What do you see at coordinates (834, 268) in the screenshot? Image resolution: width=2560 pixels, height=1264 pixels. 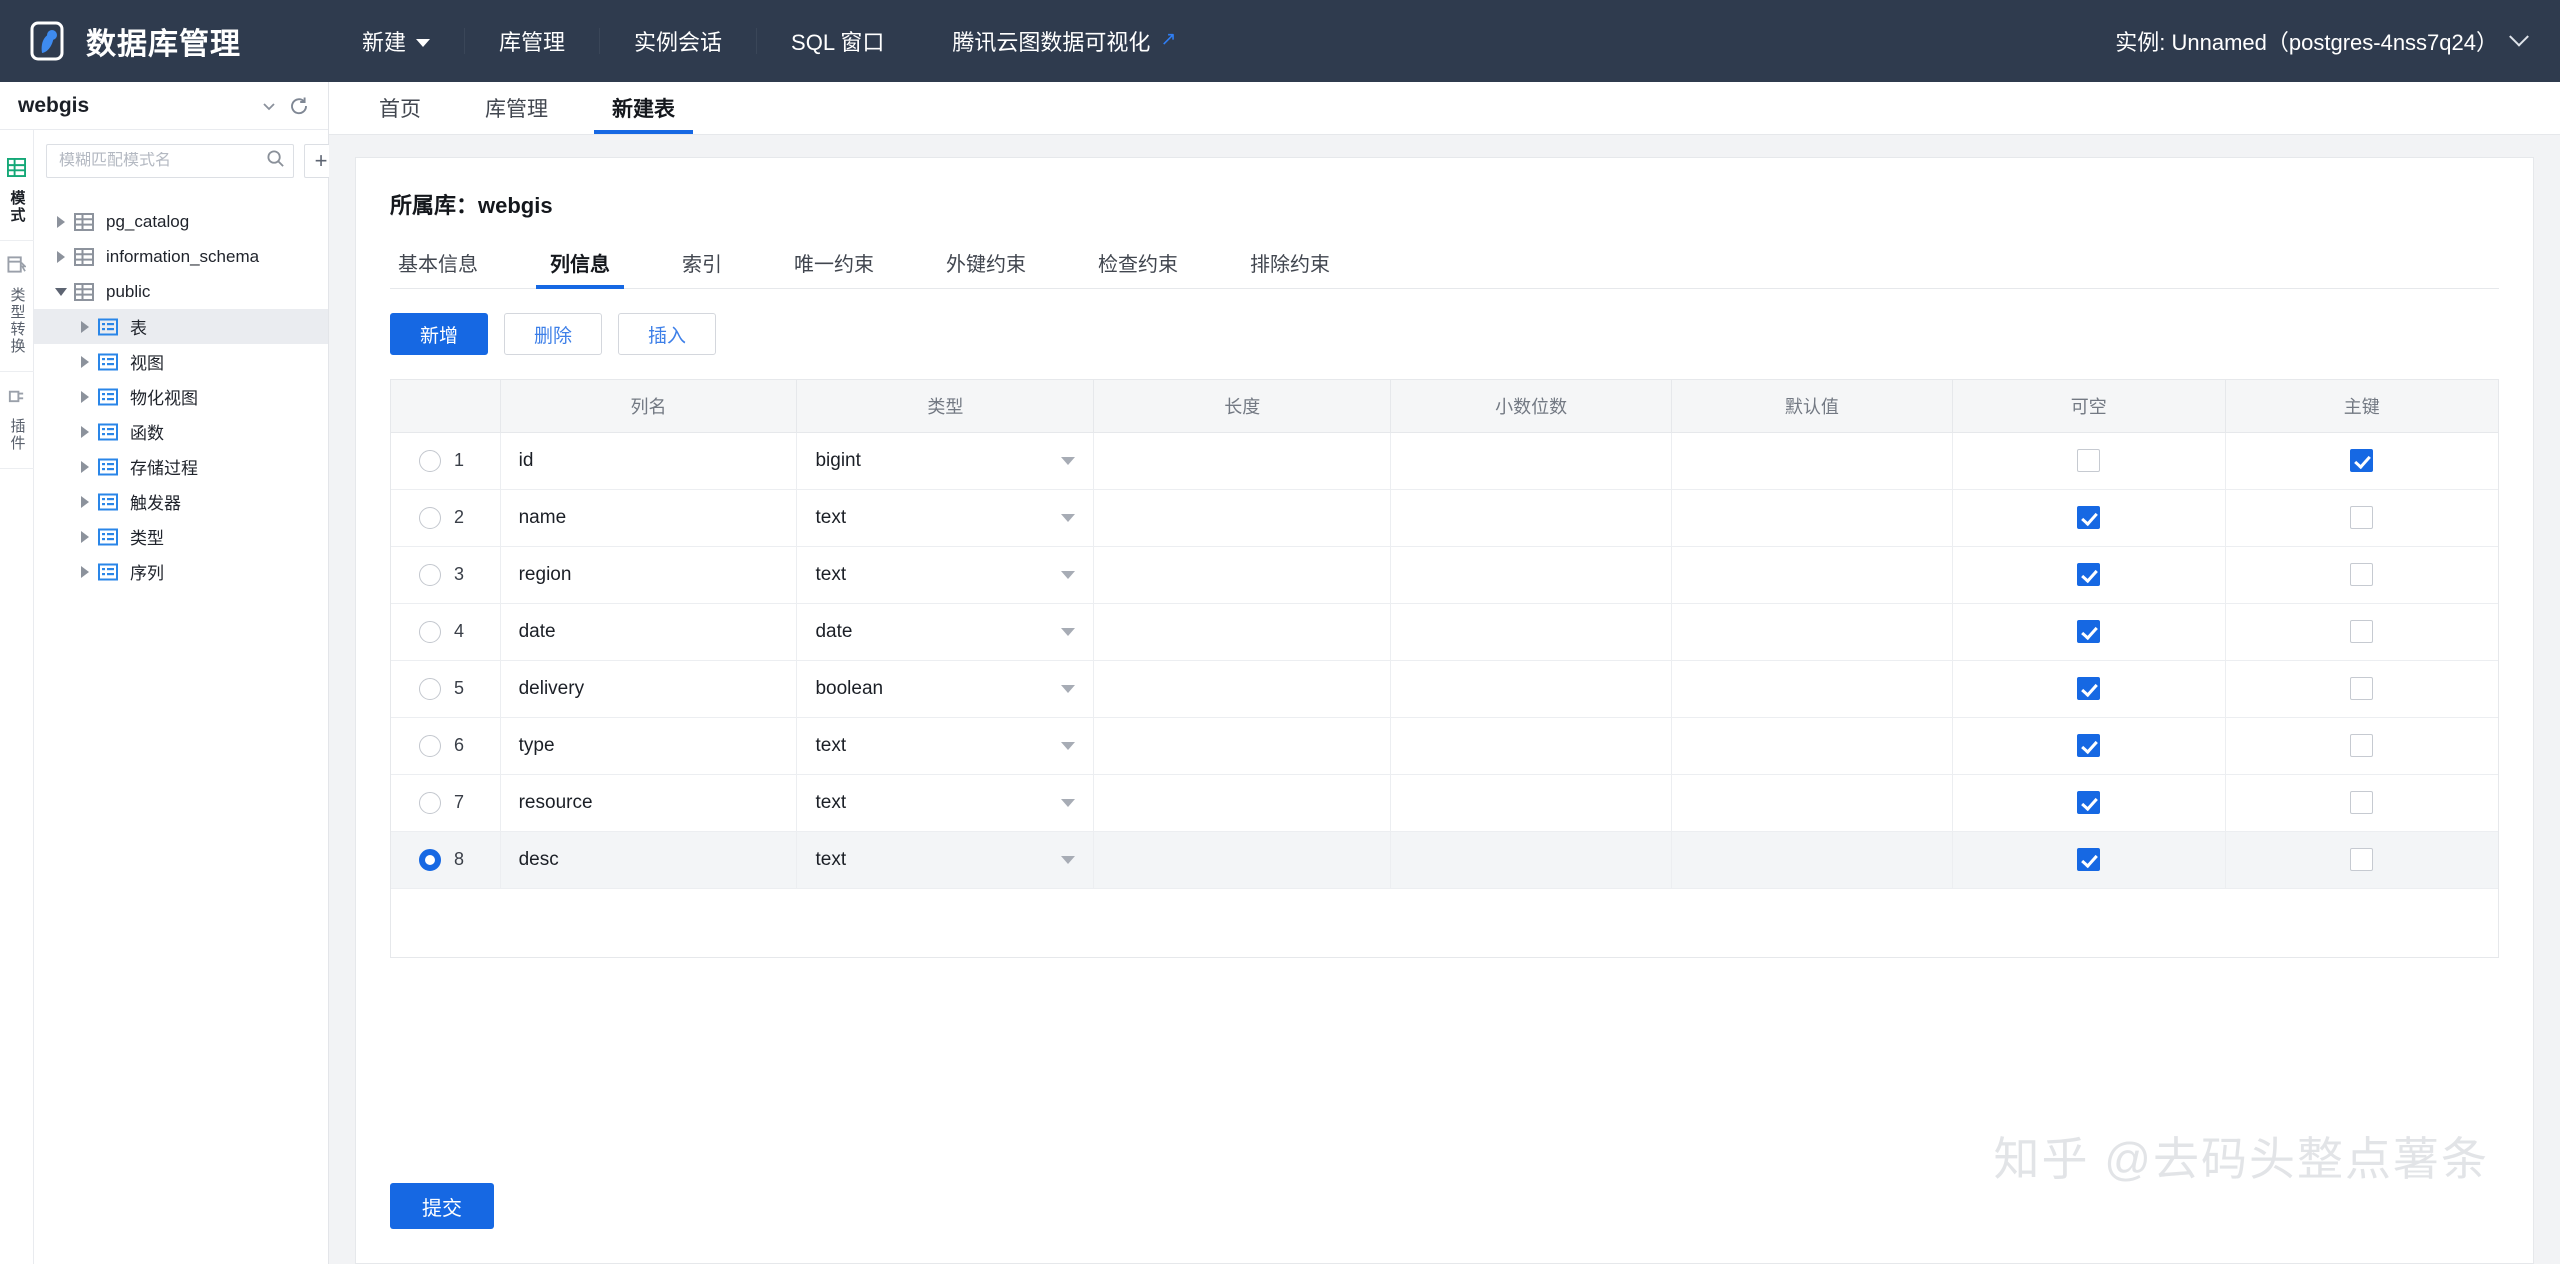 I see `subtab-unique-constraint: 唯一约束` at bounding box center [834, 268].